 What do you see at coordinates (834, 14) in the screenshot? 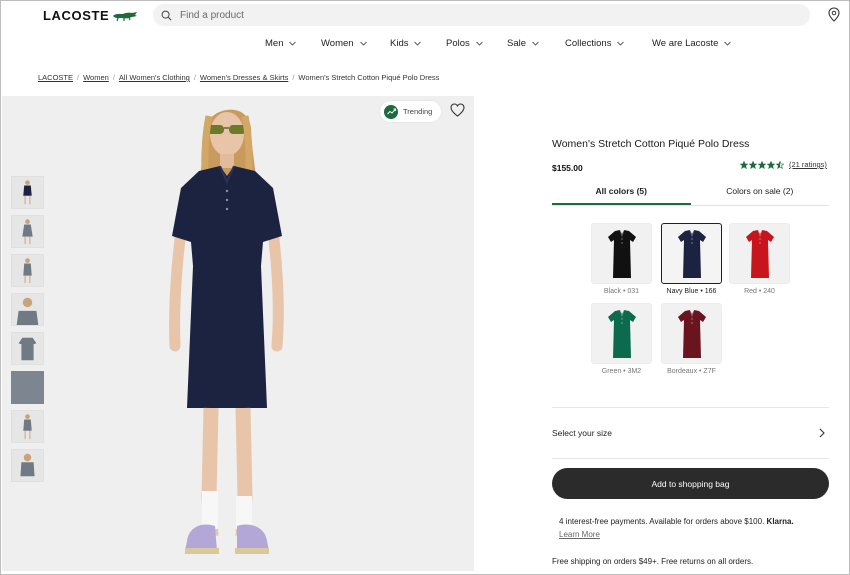
I see `store-locator-icon` at bounding box center [834, 14].